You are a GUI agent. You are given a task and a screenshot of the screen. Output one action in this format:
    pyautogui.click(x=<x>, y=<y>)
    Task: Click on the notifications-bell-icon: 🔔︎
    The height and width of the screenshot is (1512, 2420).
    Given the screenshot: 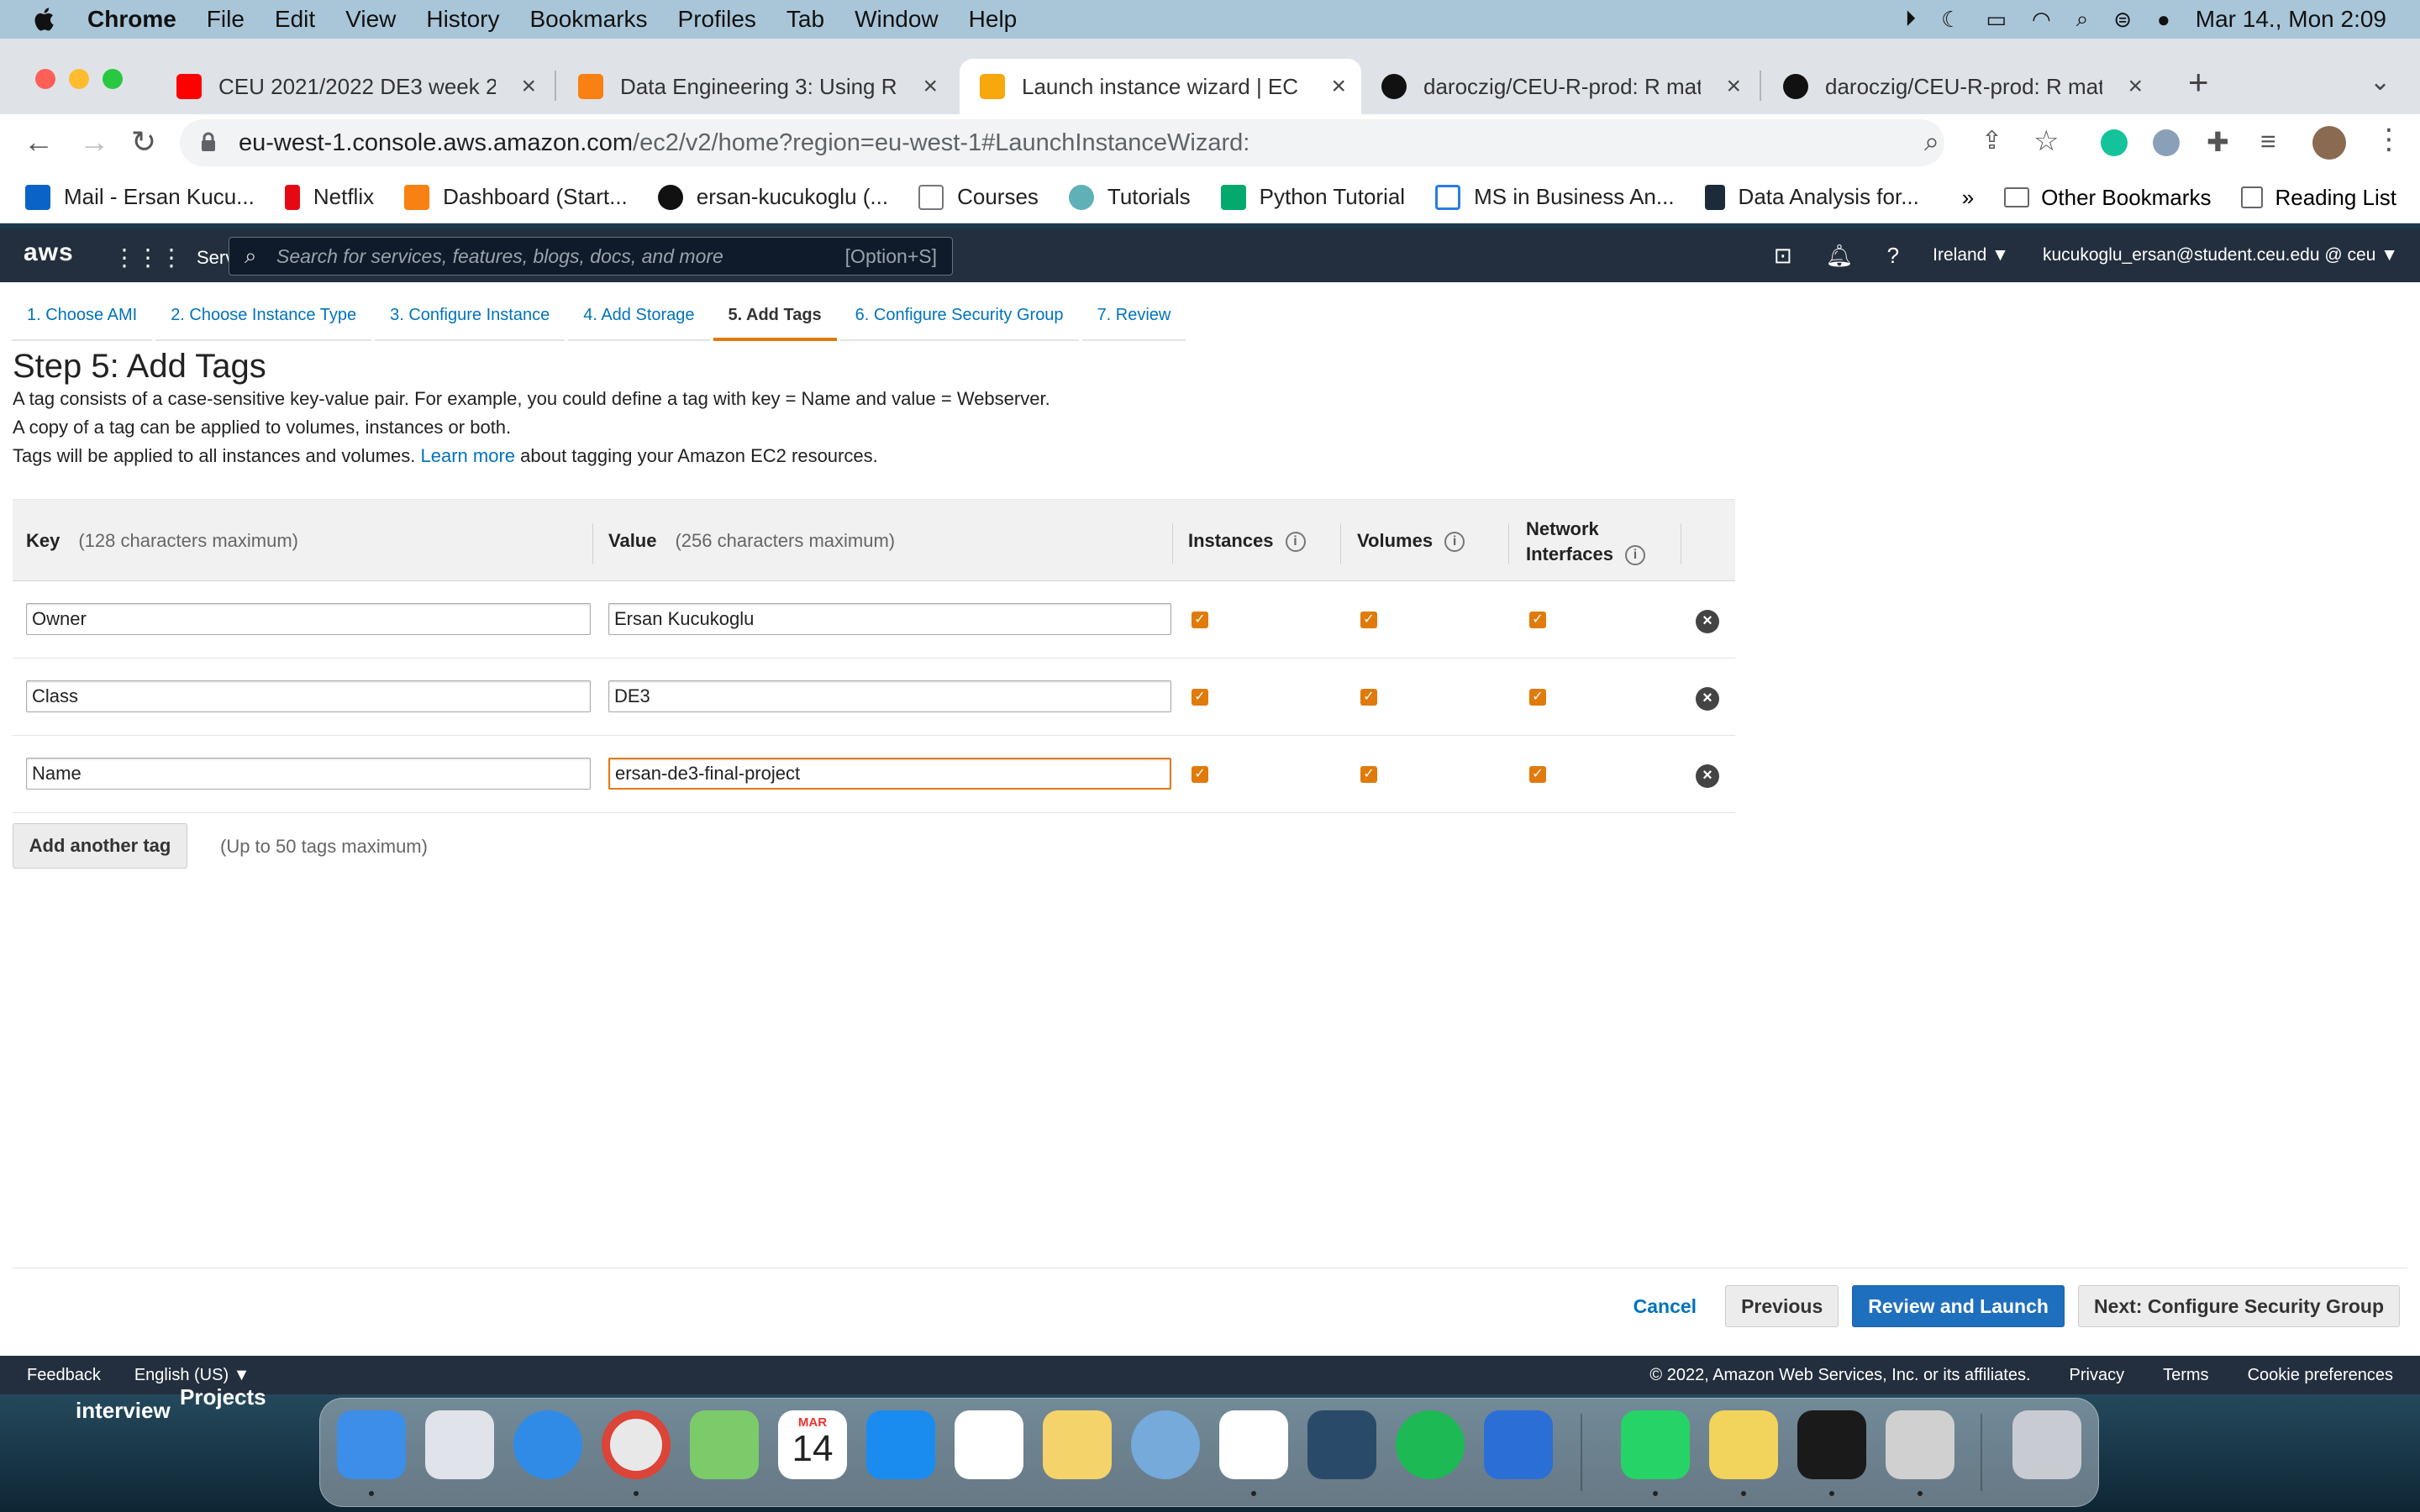 What is the action you would take?
    pyautogui.click(x=1840, y=256)
    